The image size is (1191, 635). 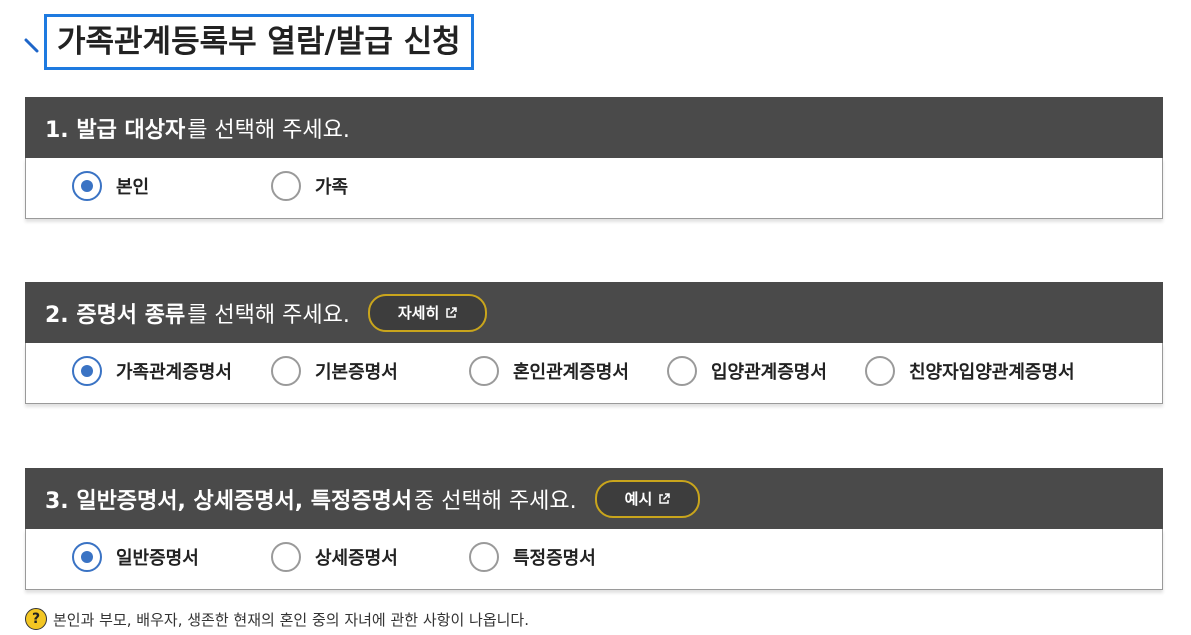 I want to click on section-title-strong: 2. 증명서 종류, so click(x=115, y=315).